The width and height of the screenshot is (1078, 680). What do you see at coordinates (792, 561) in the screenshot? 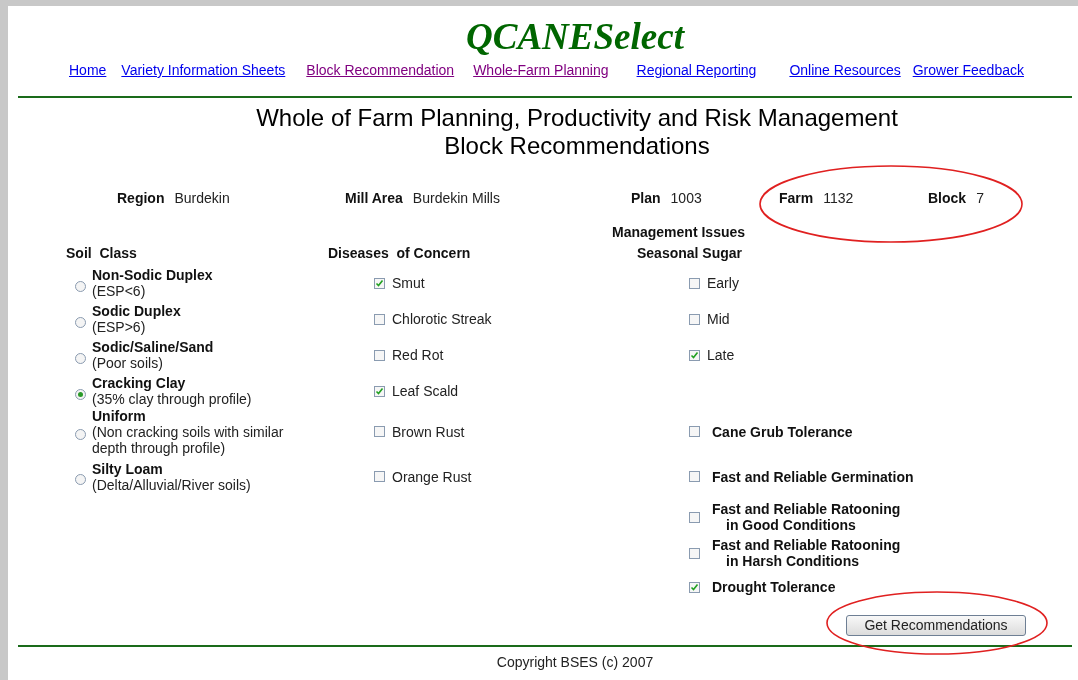
I see `trait-label: in Harsh Conditions` at bounding box center [792, 561].